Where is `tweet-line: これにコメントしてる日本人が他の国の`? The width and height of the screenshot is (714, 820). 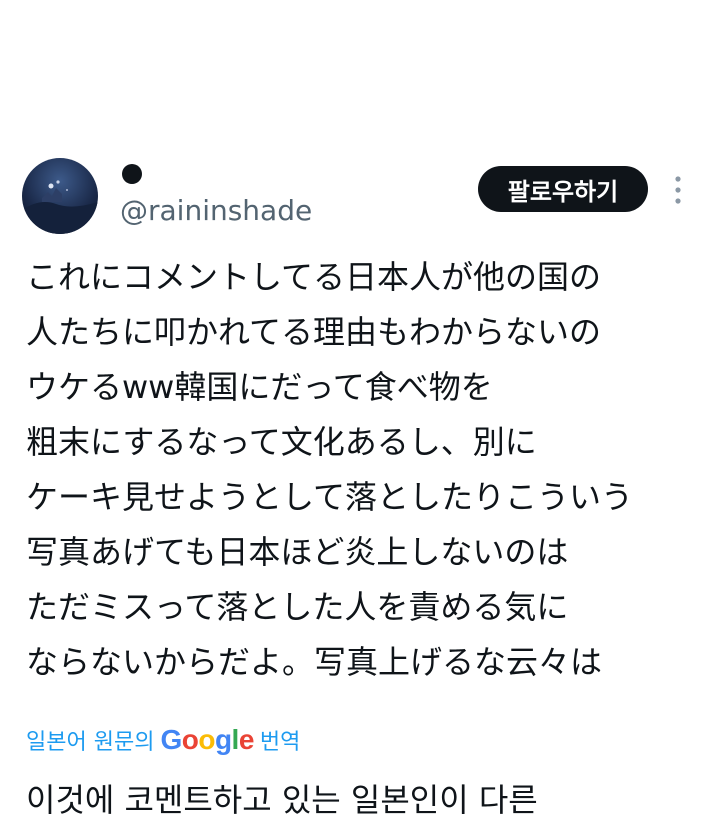 tweet-line: これにコメントしてる日本人が他の国の is located at coordinates (314, 277).